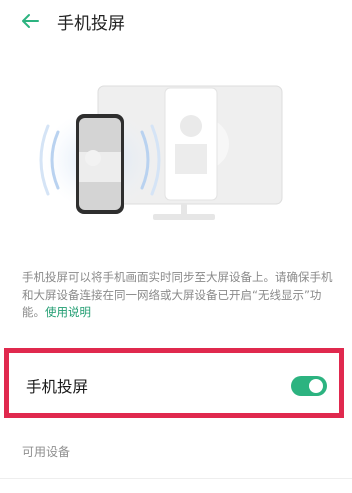 This screenshot has width=352, height=493. I want to click on screen-cast-toggle, so click(309, 386).